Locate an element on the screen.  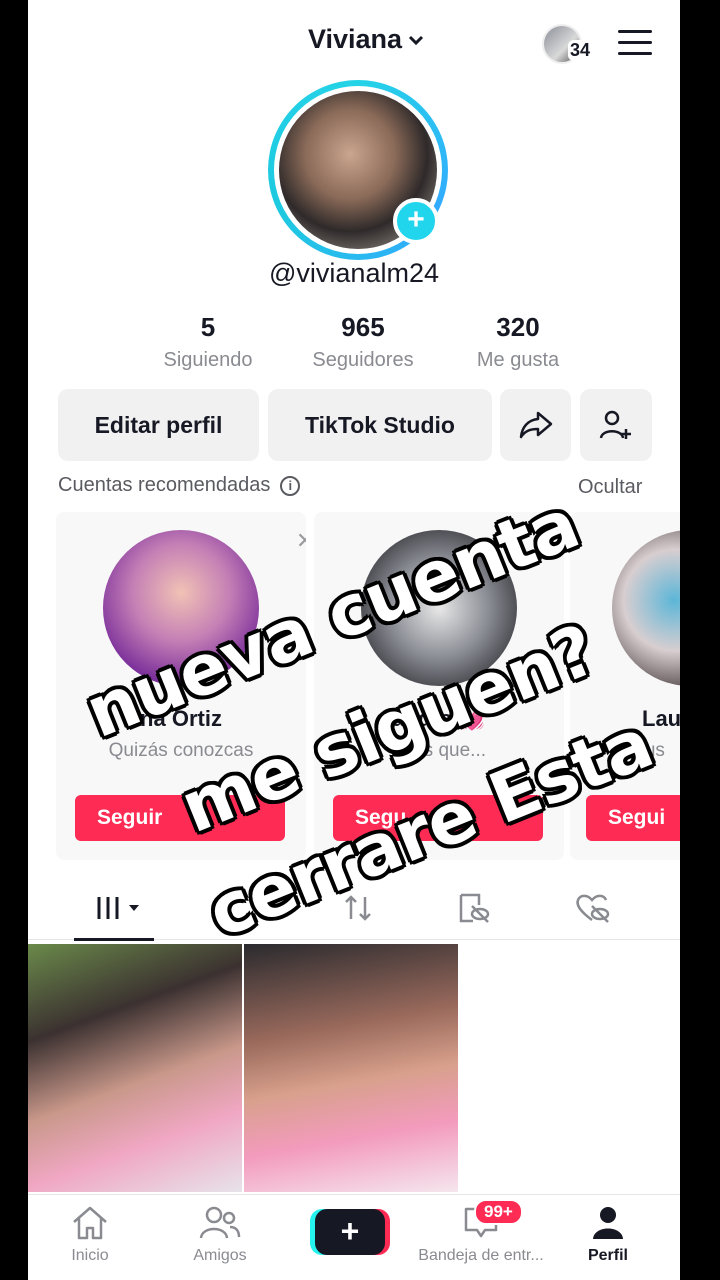
repost-icon is located at coordinates (358, 908).